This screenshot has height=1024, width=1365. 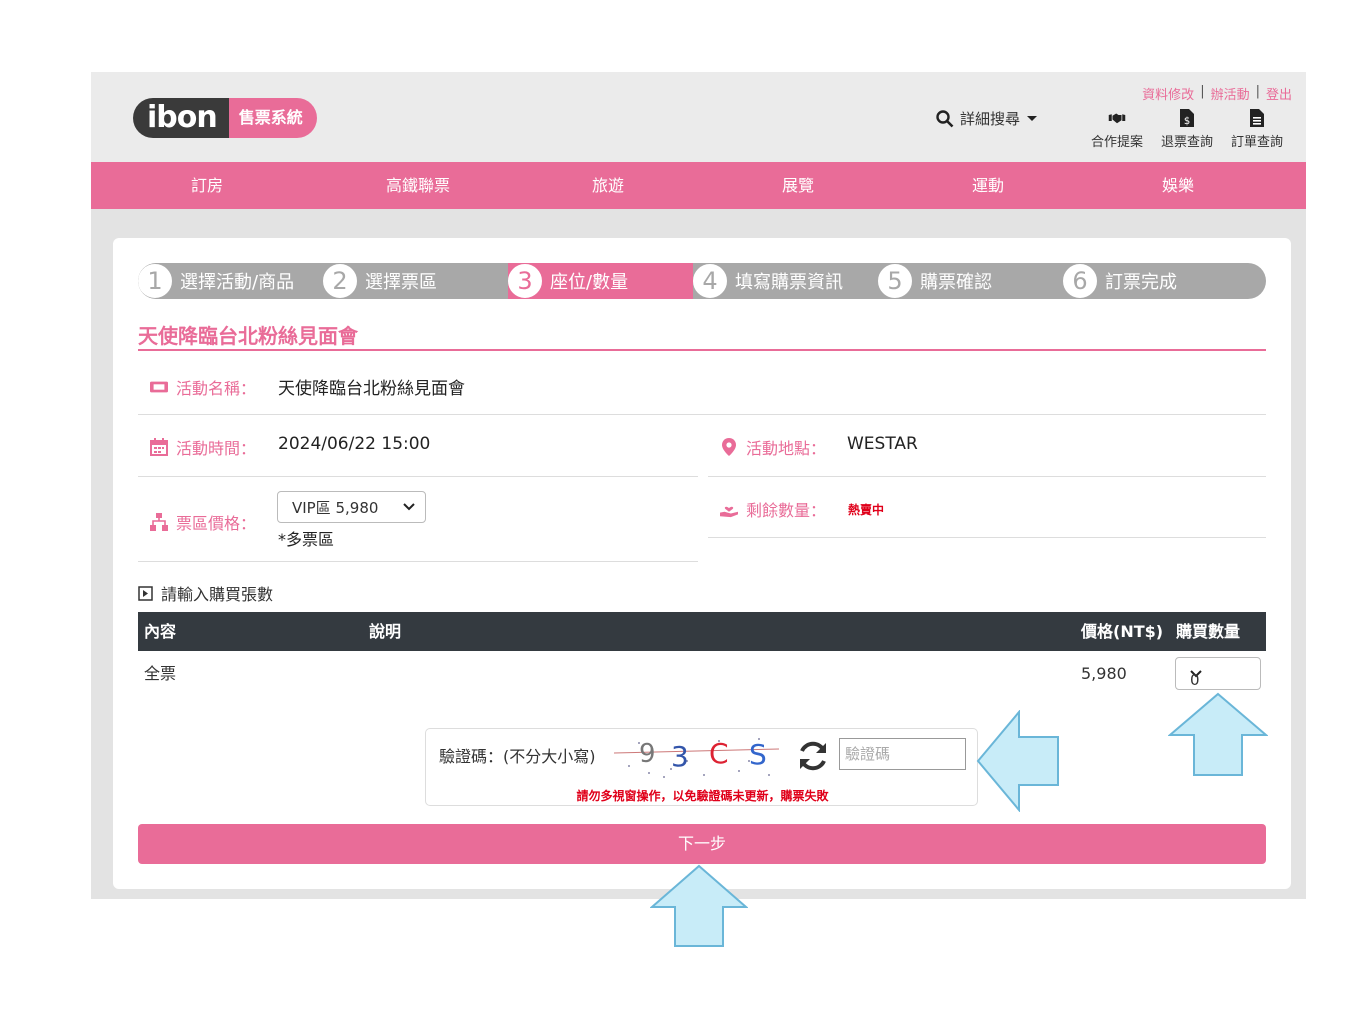 I want to click on svg-text: C, so click(x=719, y=753).